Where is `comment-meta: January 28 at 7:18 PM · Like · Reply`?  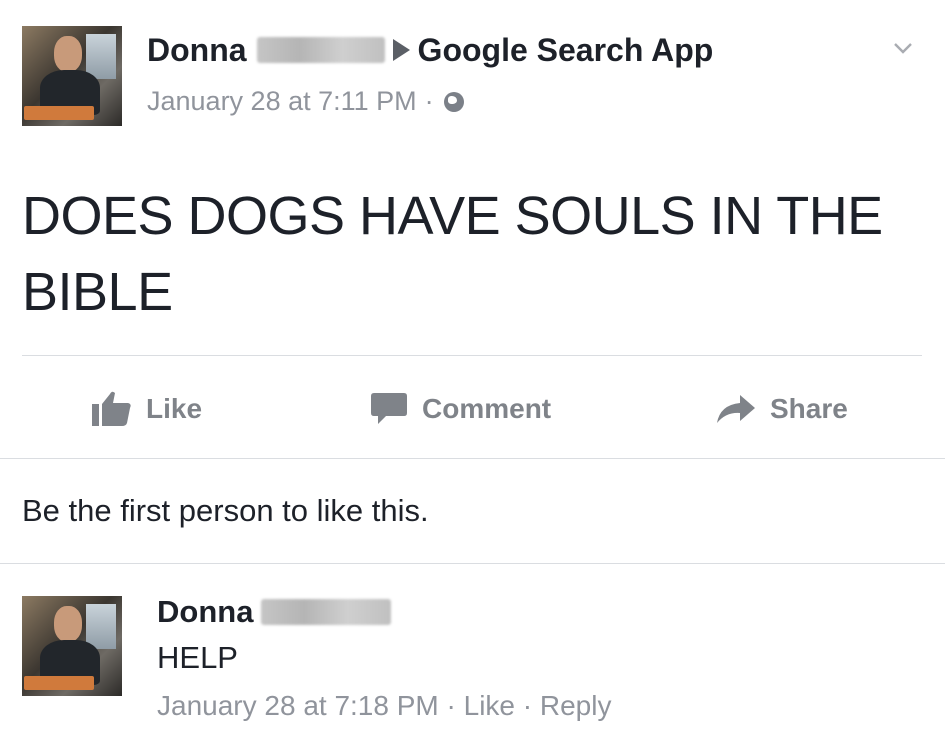
comment-meta: January 28 at 7:18 PM · Like · Reply is located at coordinates (384, 706).